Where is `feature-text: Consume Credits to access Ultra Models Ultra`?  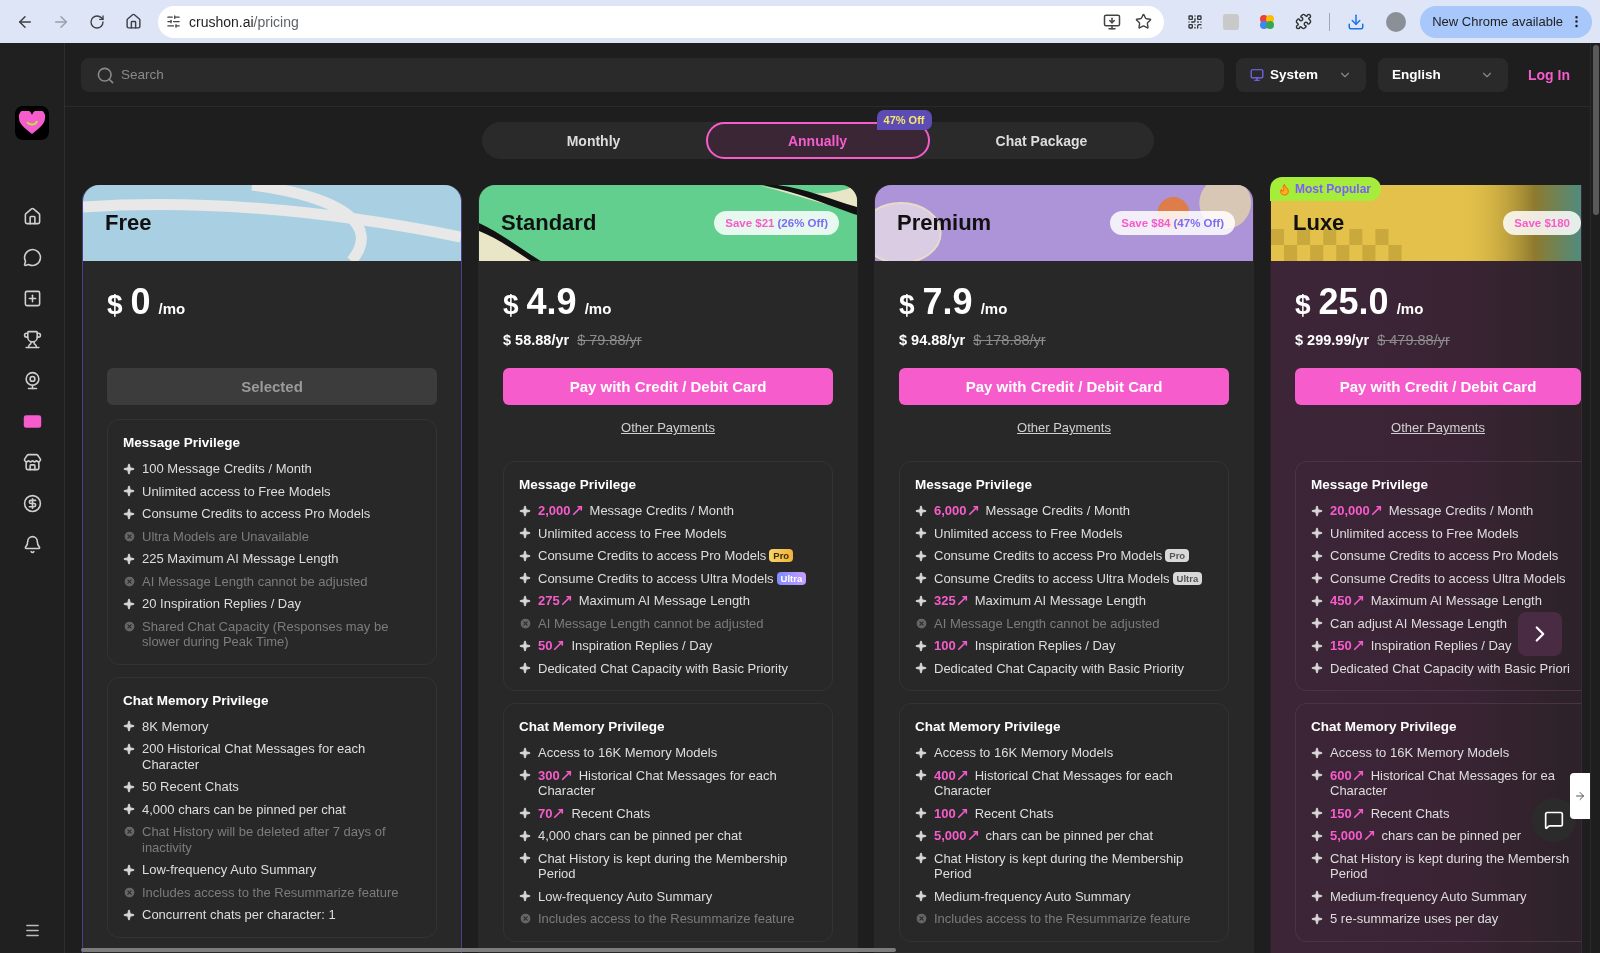
feature-text: Consume Credits to access Ultra Models Ultra is located at coordinates (672, 578).